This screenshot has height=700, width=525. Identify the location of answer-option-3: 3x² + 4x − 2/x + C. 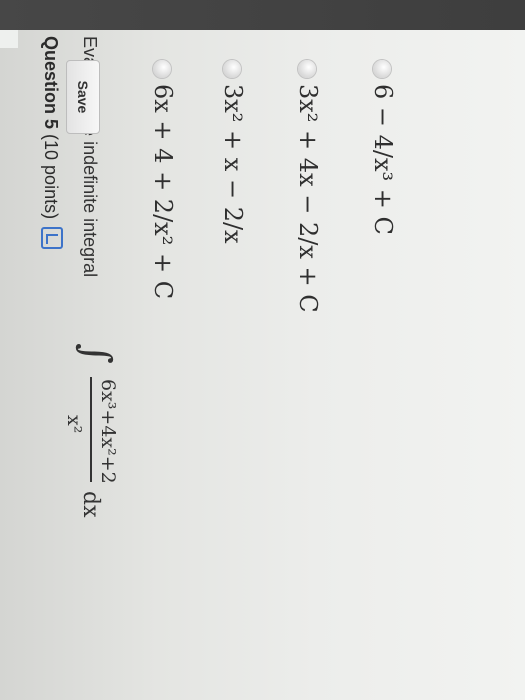
(305, 260).